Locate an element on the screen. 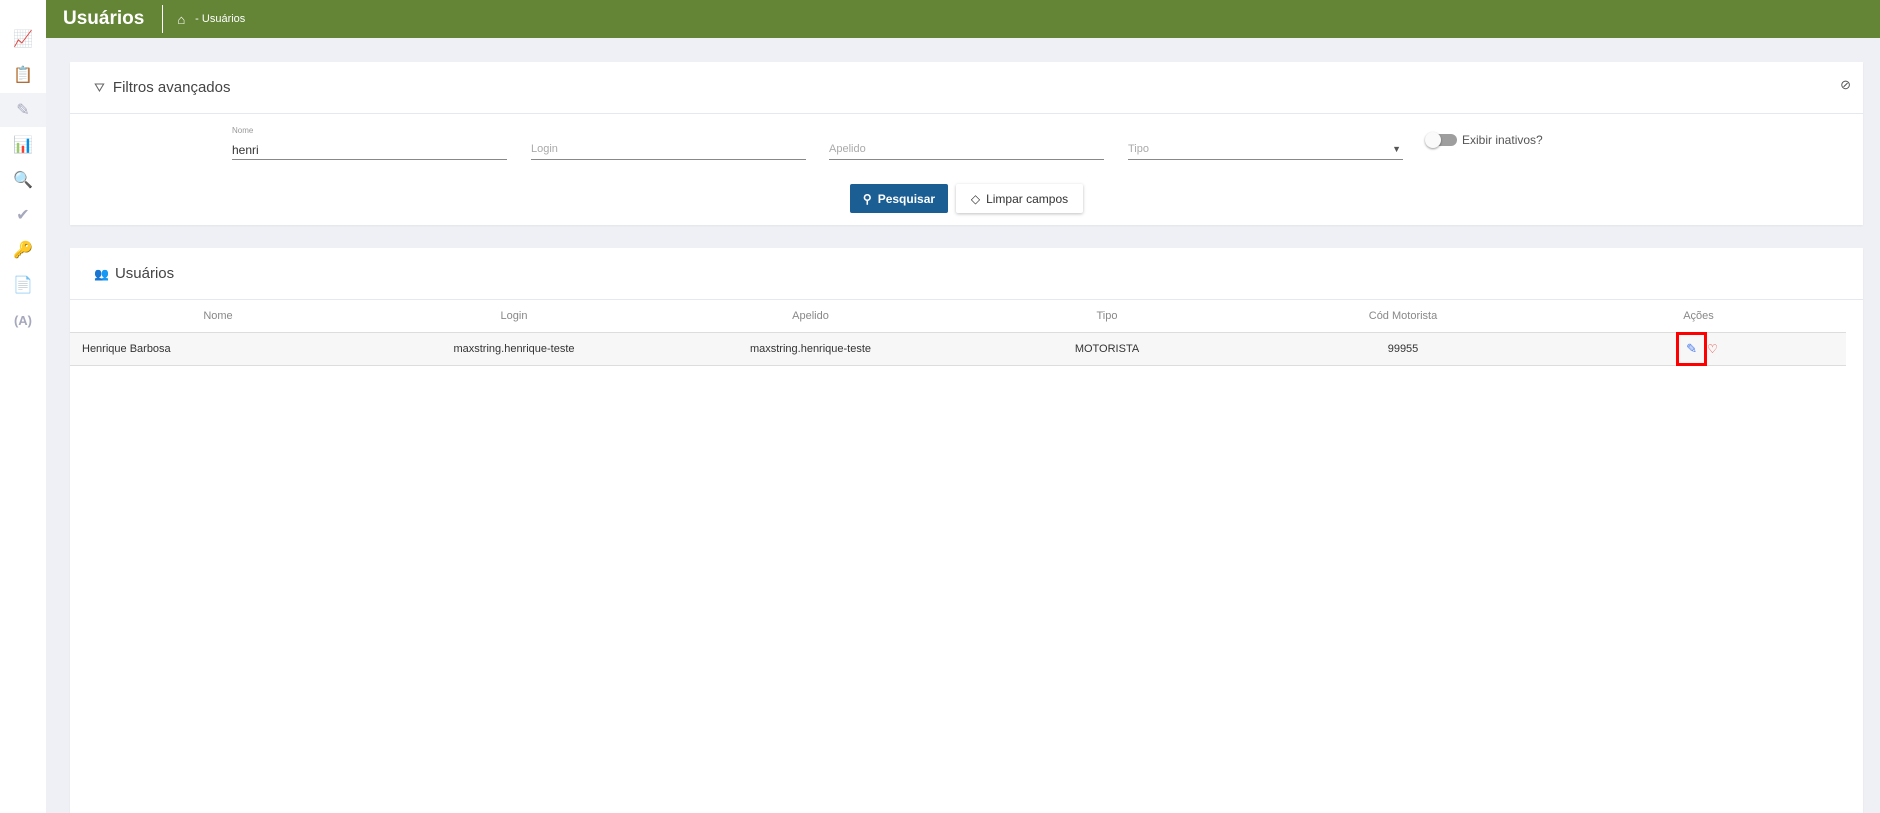 The image size is (1880, 813). bar-chart-icon: 📊 is located at coordinates (23, 145).